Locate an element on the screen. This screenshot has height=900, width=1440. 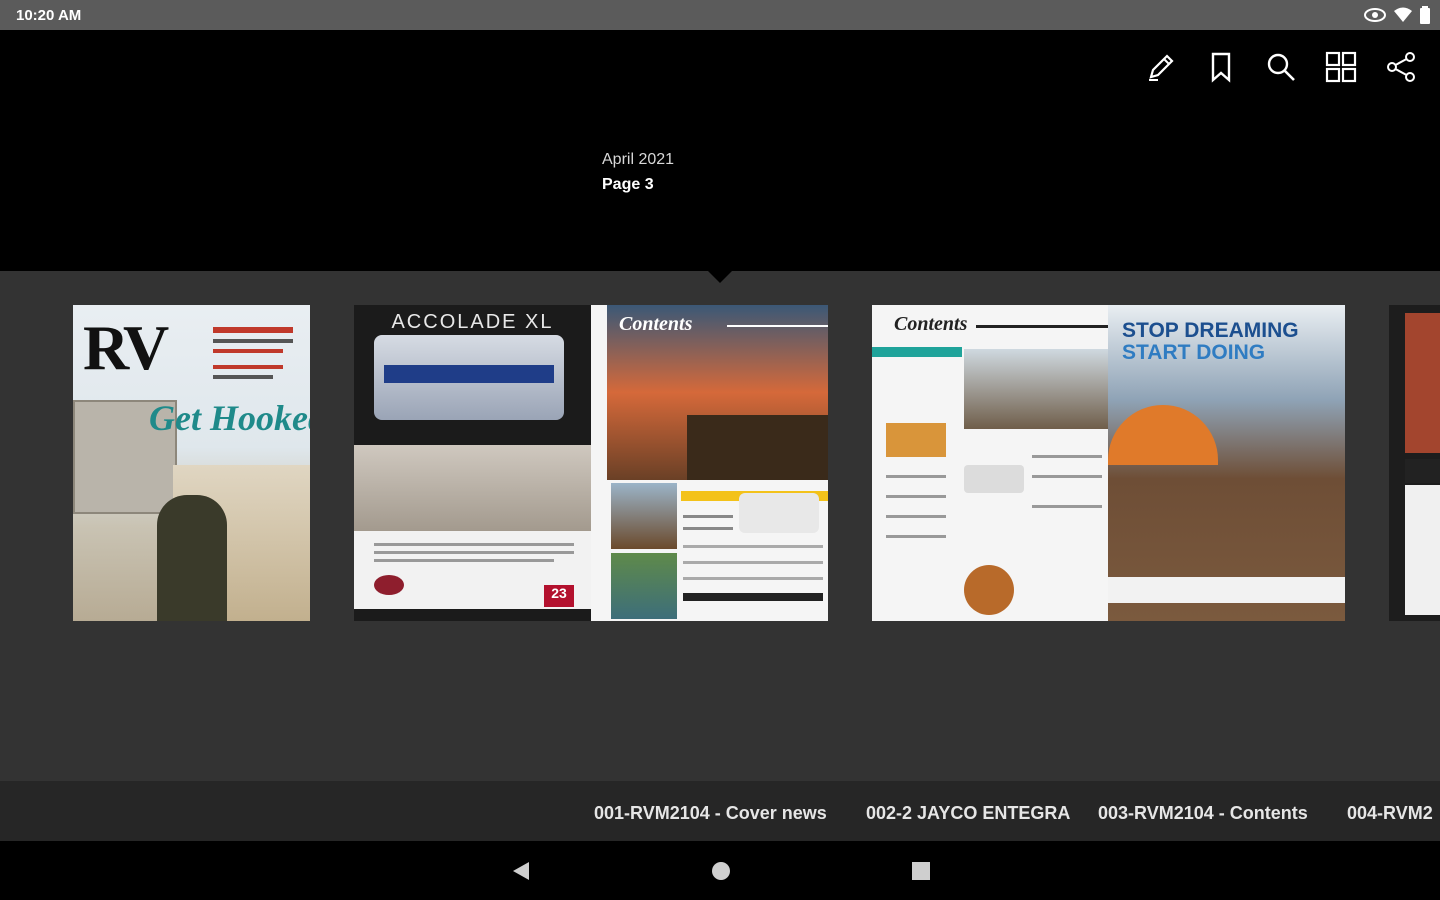
departments-bar is located at coordinates (917, 352).